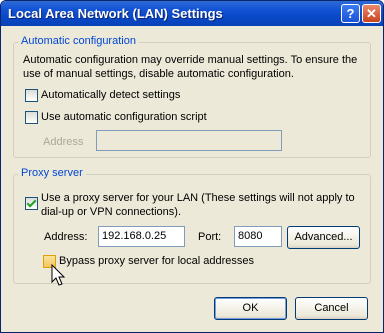 The width and height of the screenshot is (384, 333). What do you see at coordinates (115, 13) in the screenshot?
I see `window-title: Local Area Network (LAN) Settings` at bounding box center [115, 13].